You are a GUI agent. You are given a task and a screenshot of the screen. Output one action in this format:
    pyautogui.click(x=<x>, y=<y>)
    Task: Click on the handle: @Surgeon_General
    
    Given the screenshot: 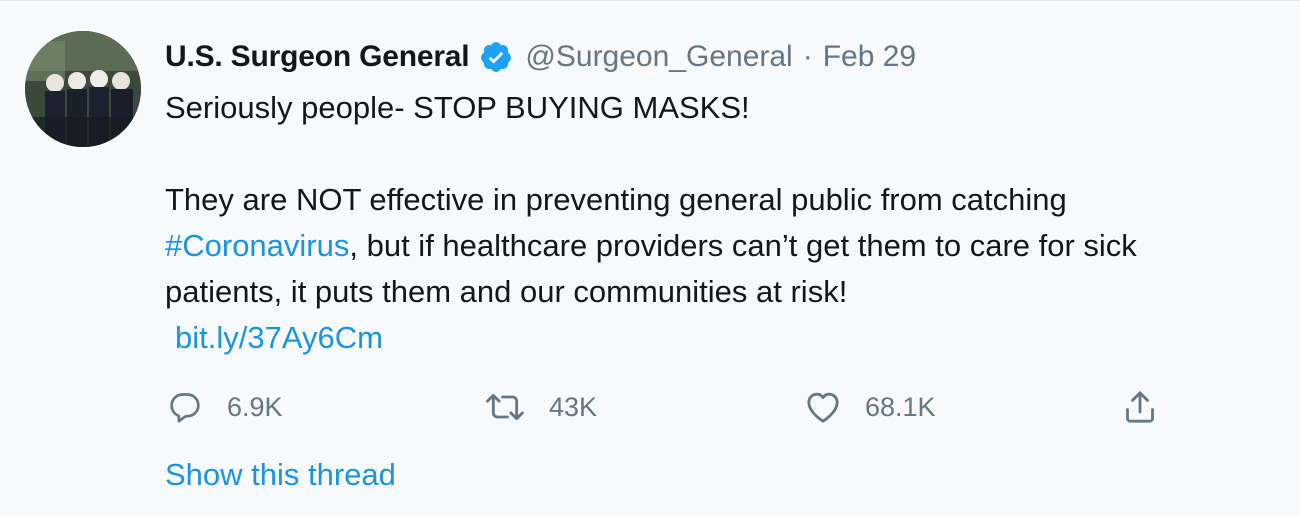 What is the action you would take?
    pyautogui.click(x=658, y=57)
    